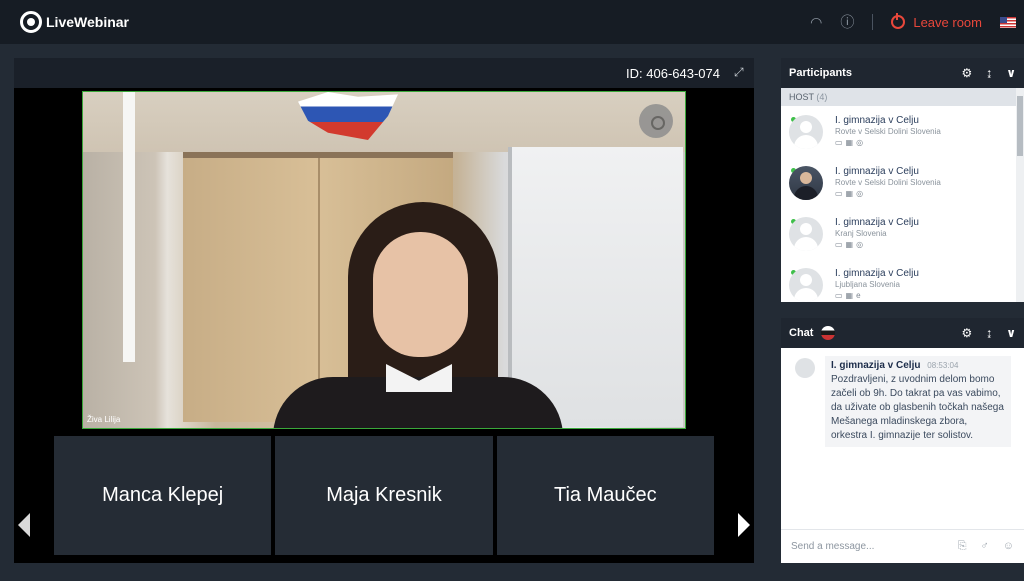  Describe the element at coordinates (605, 495) in the screenshot. I see `participant-tile: Tia Maučec` at that location.